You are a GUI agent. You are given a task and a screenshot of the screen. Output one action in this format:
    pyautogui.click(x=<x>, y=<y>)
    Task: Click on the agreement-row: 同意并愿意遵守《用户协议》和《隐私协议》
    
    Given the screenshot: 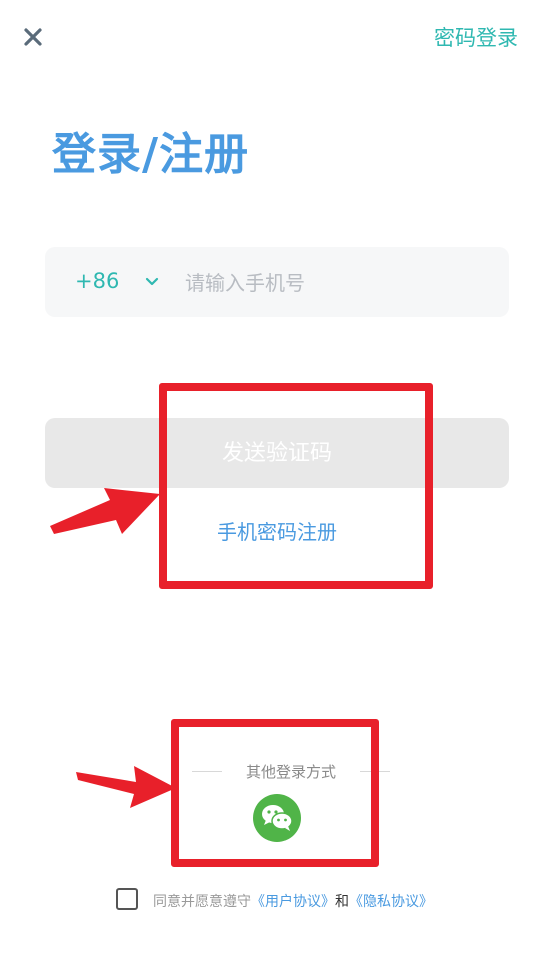 What is the action you would take?
    pyautogui.click(x=316, y=900)
    